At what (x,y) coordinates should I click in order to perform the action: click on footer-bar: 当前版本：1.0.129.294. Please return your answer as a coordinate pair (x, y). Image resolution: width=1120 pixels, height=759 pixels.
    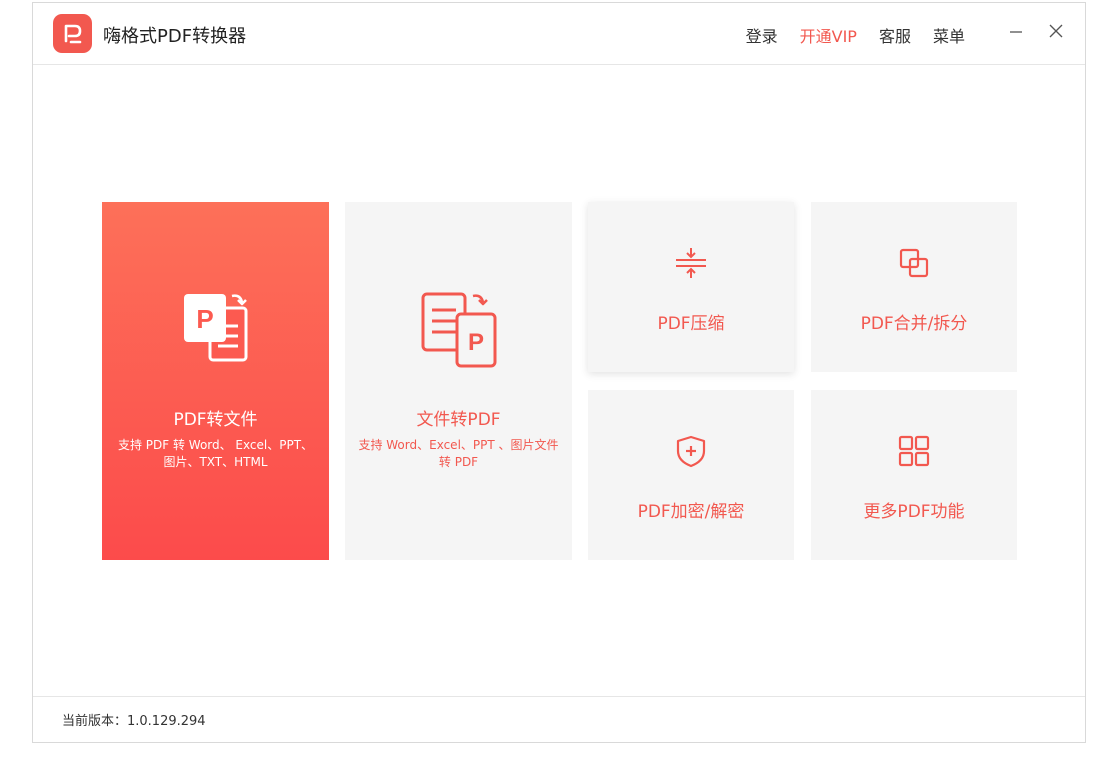
    Looking at the image, I should click on (559, 719).